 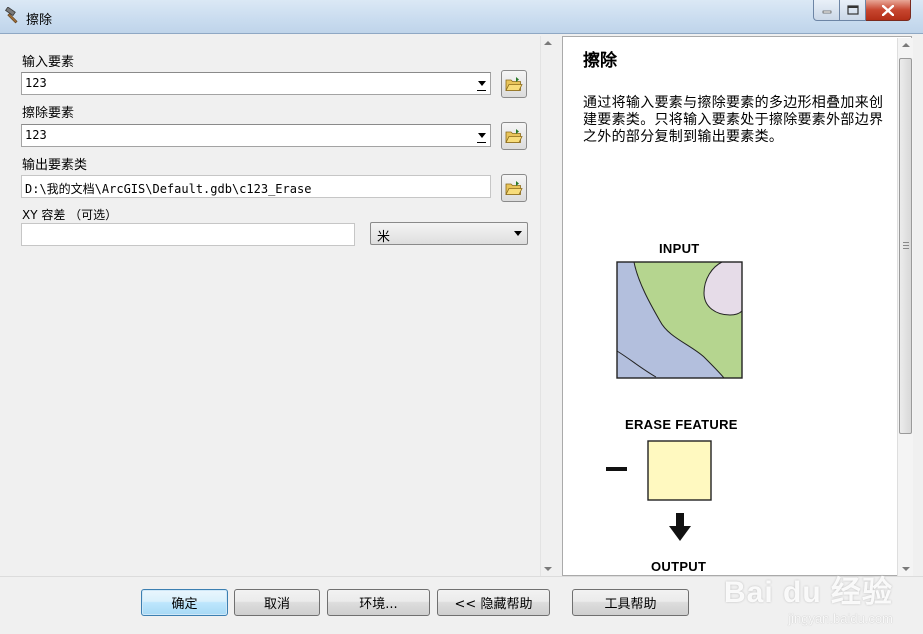 I want to click on output-class-browse-button, so click(x=514, y=188).